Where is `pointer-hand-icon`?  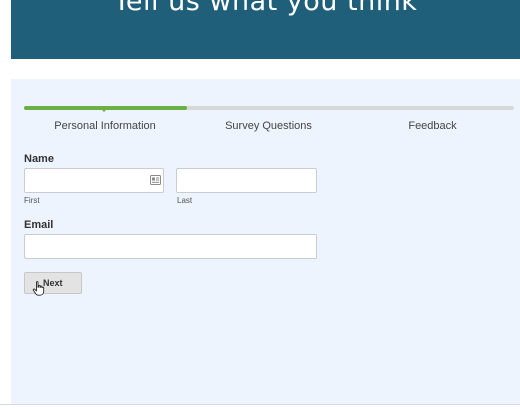
pointer-hand-icon is located at coordinates (38, 288).